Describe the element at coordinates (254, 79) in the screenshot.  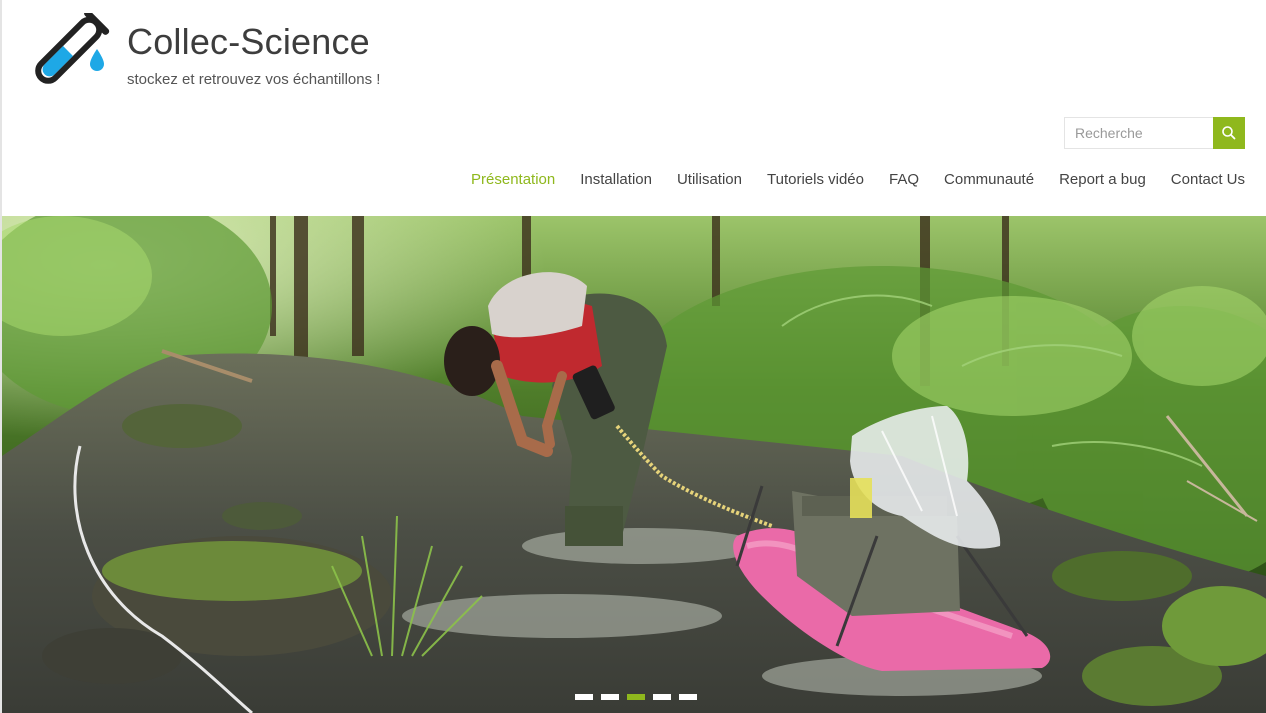
I see `site-tagline: stockez et retrouvez vos échantillons !` at that location.